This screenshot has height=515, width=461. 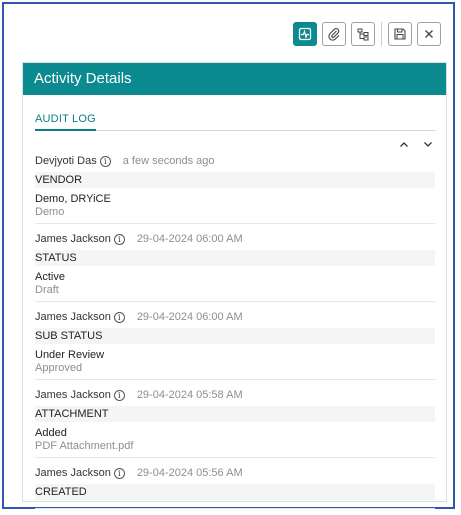 What do you see at coordinates (50, 212) in the screenshot?
I see `entry-old-value: Demo` at bounding box center [50, 212].